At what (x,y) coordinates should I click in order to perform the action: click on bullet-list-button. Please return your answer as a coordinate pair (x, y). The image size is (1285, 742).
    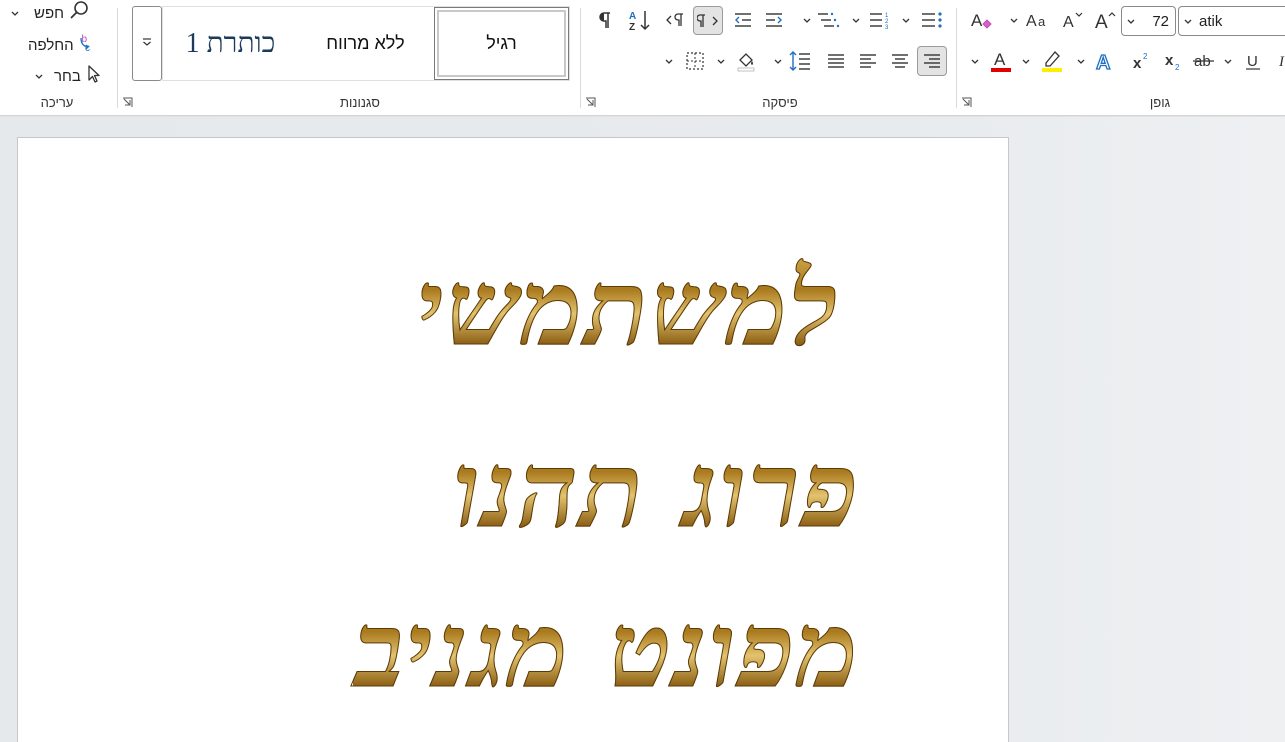
    Looking at the image, I should click on (932, 20).